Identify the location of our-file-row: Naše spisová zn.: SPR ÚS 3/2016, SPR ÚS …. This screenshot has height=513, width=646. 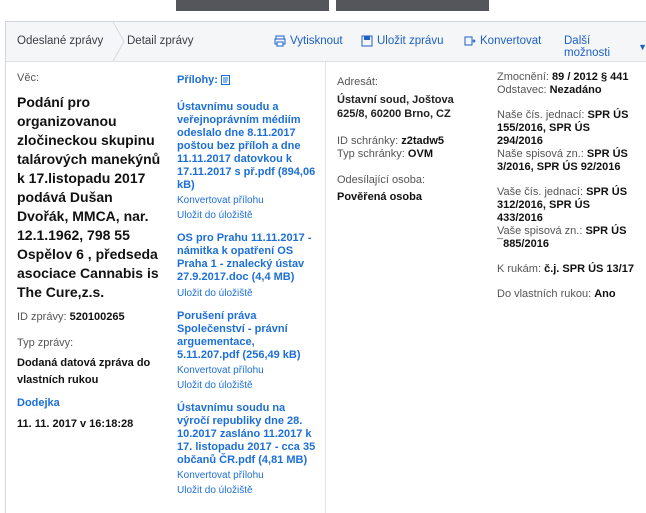
(567, 161).